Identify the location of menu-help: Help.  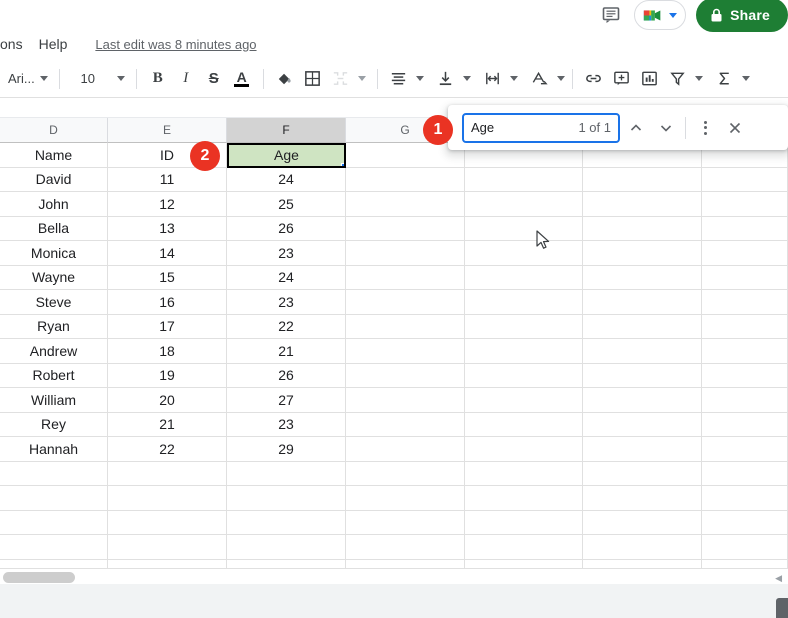
(53, 44).